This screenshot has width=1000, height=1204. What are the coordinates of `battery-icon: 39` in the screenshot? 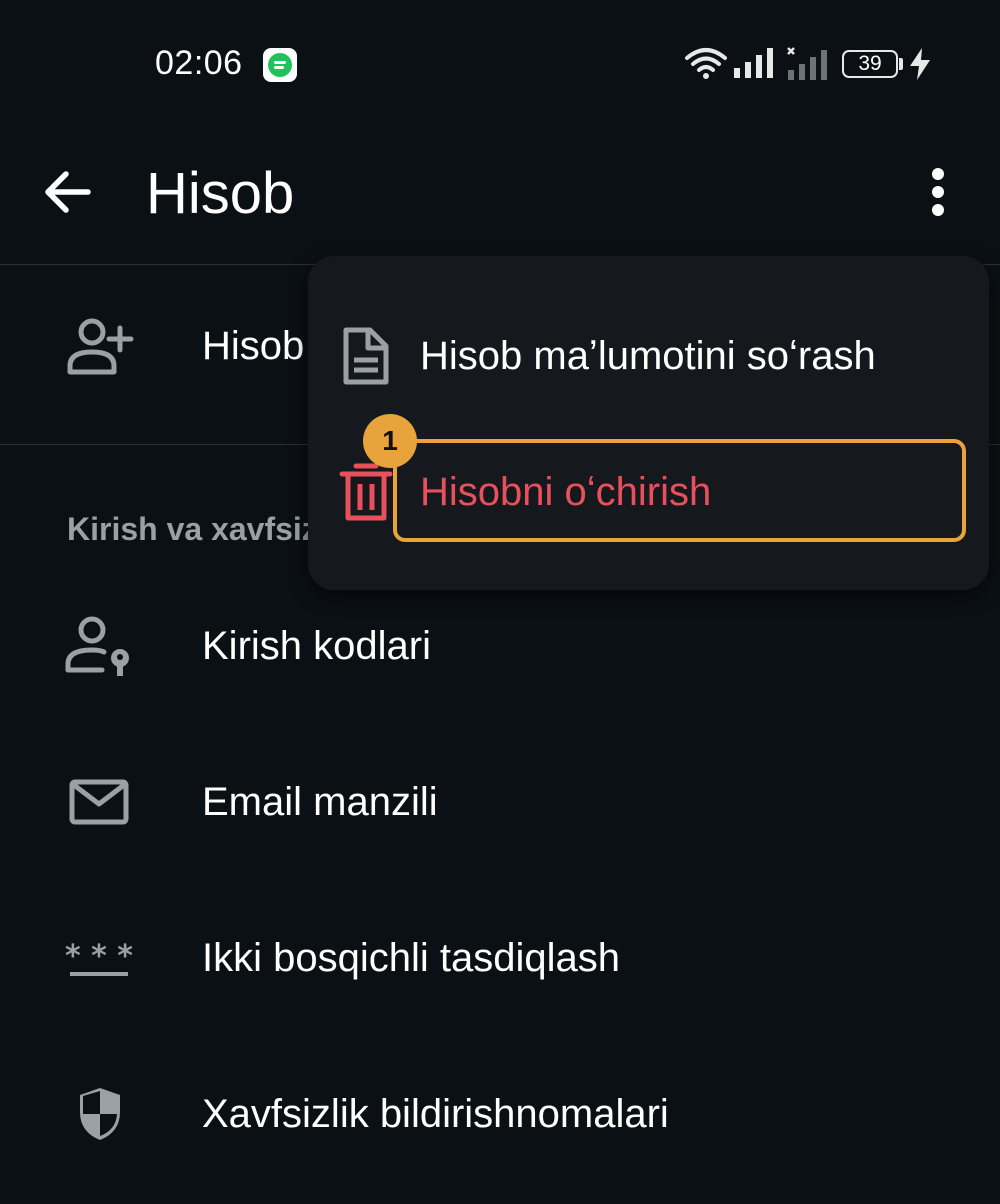 It's located at (870, 64).